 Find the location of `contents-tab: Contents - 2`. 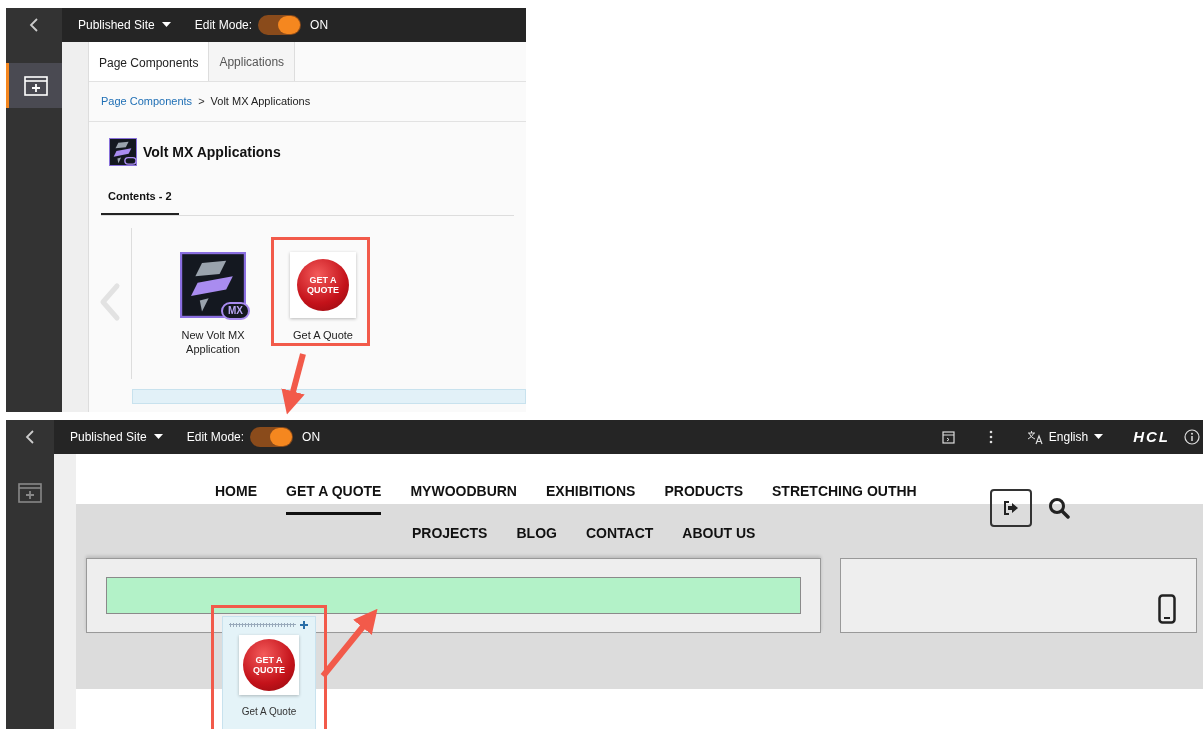

contents-tab: Contents - 2 is located at coordinates (140, 197).